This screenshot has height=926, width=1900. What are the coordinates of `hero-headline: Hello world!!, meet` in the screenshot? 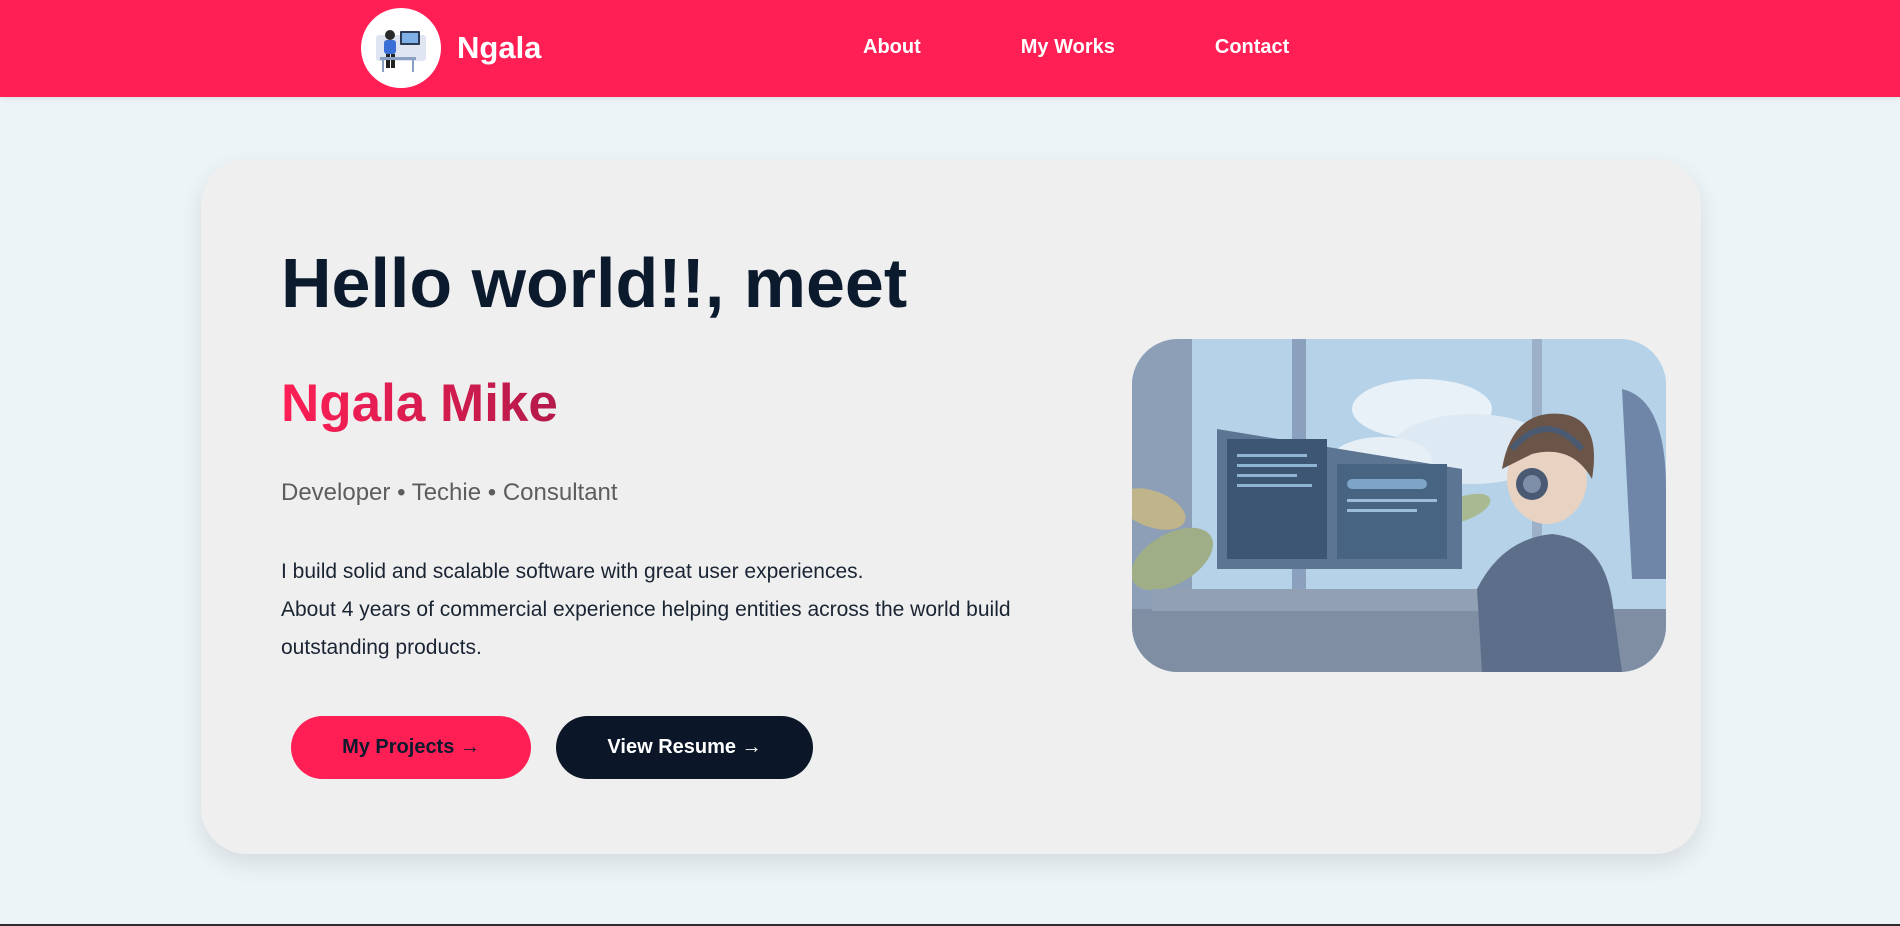 It's located at (594, 283).